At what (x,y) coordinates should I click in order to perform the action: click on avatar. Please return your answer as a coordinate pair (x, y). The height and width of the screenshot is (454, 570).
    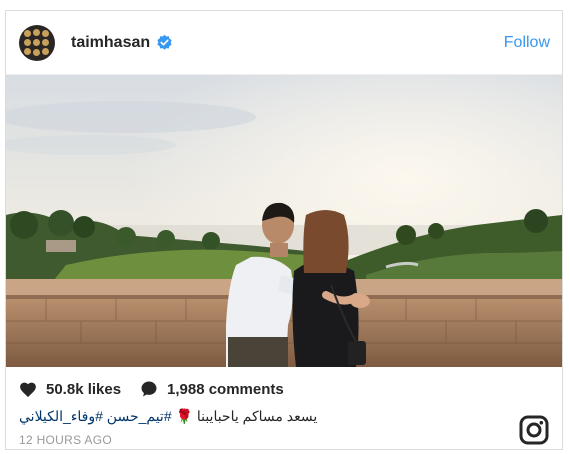
    Looking at the image, I should click on (37, 43).